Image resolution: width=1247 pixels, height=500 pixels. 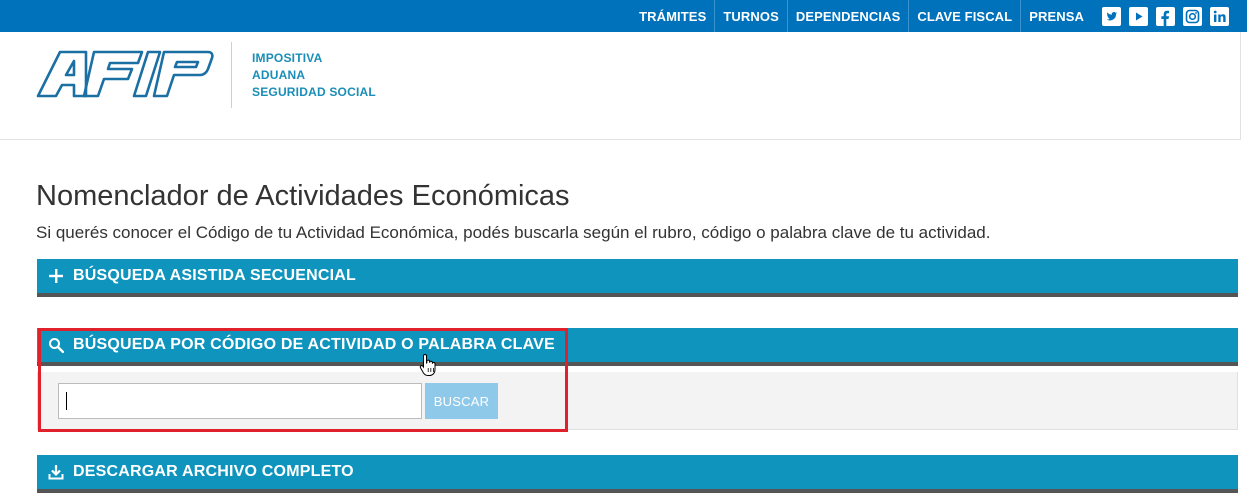 I want to click on facebook-icon, so click(x=1165, y=16).